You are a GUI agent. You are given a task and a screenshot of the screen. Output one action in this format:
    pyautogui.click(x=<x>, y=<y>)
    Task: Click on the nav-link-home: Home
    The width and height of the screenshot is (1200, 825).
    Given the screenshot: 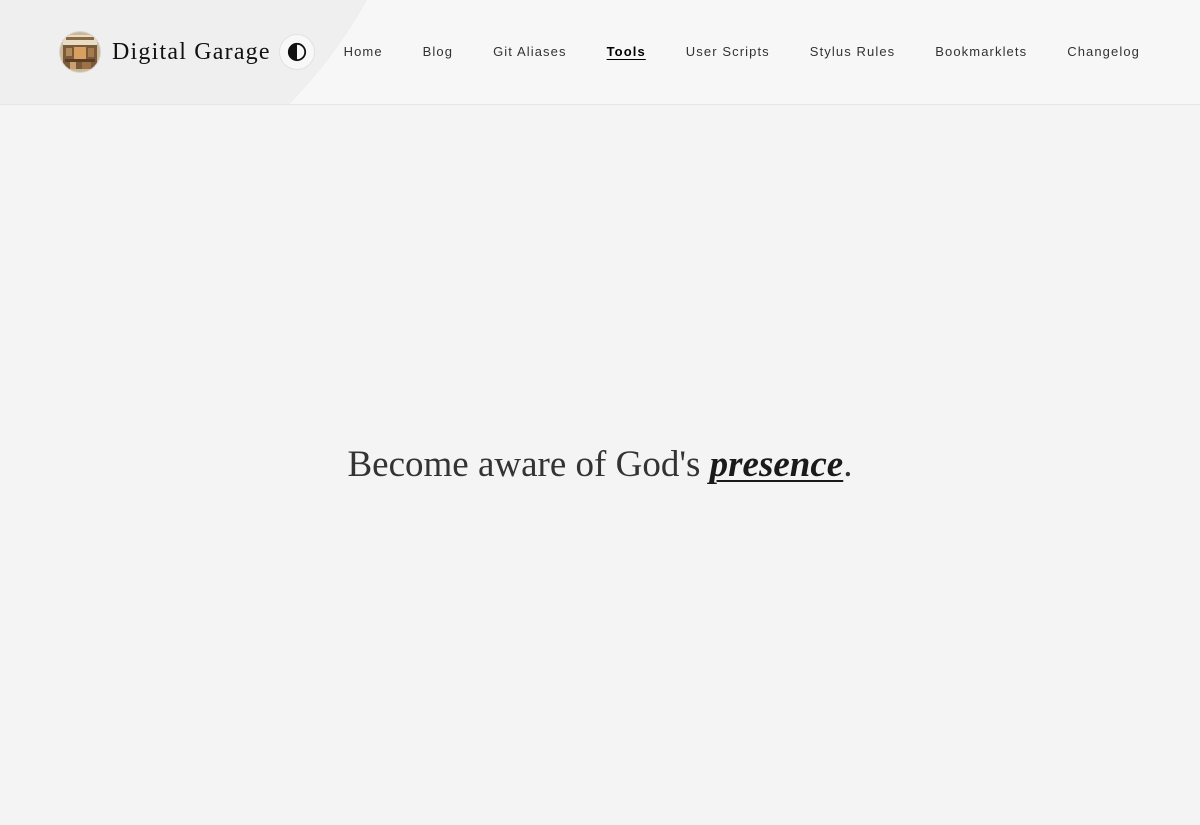 What is the action you would take?
    pyautogui.click(x=363, y=52)
    